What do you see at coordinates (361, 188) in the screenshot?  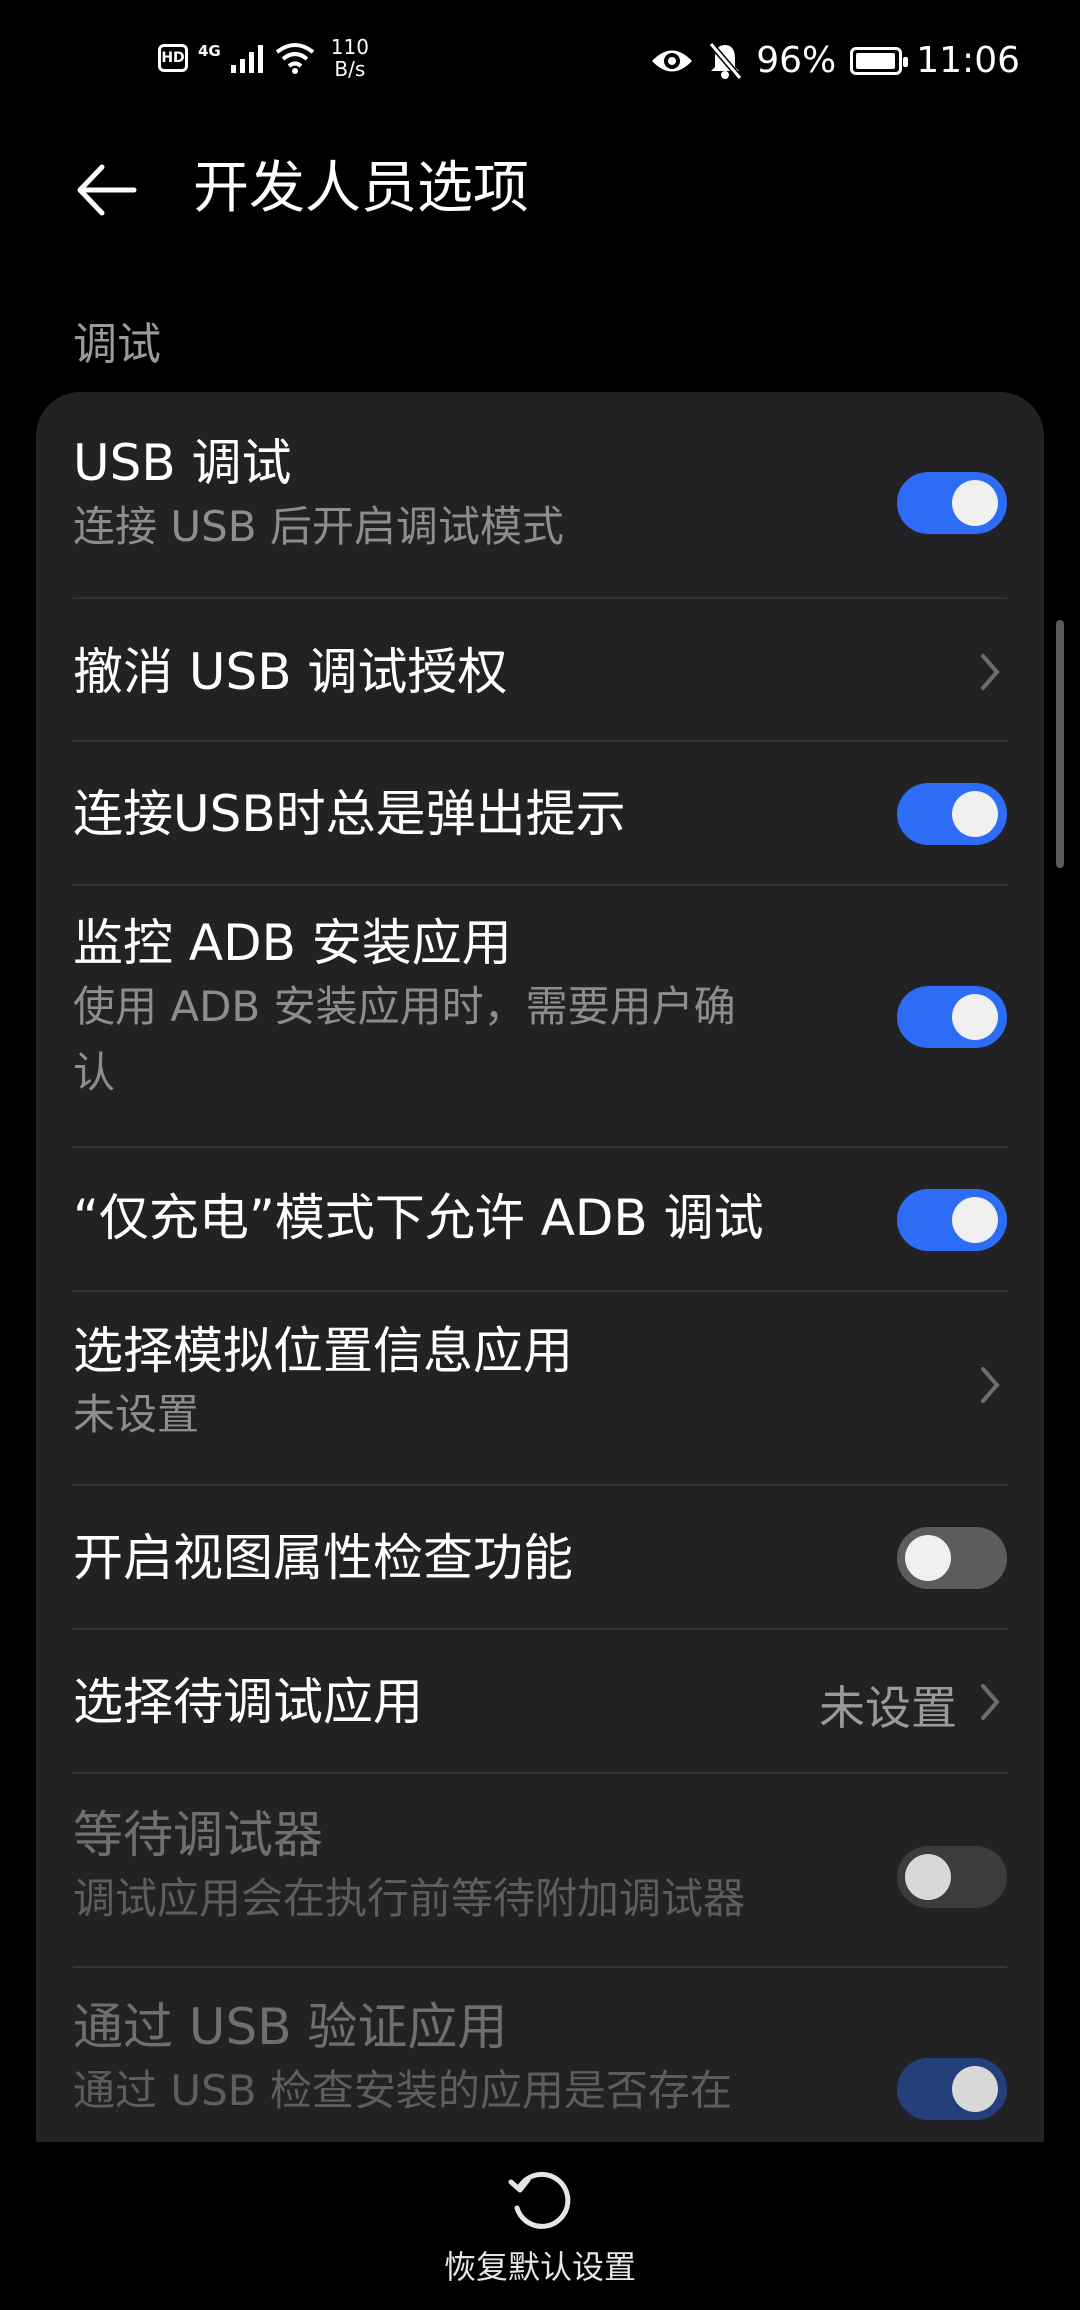 I see `page-title: 开发人员选项` at bounding box center [361, 188].